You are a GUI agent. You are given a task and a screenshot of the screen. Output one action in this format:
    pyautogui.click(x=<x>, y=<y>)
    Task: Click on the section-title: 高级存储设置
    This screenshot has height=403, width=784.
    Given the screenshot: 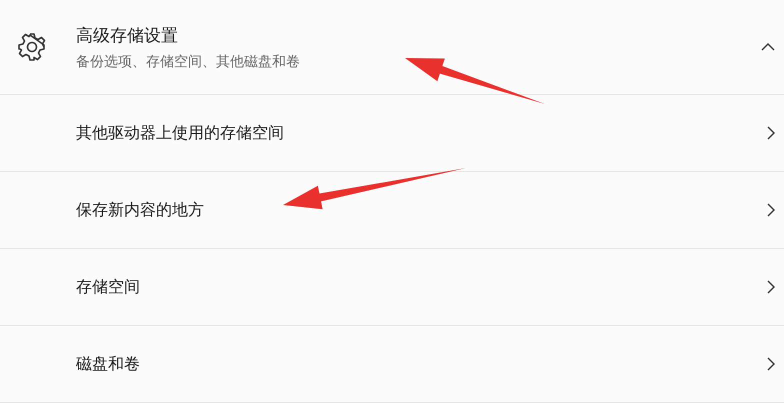 What is the action you would take?
    pyautogui.click(x=127, y=35)
    